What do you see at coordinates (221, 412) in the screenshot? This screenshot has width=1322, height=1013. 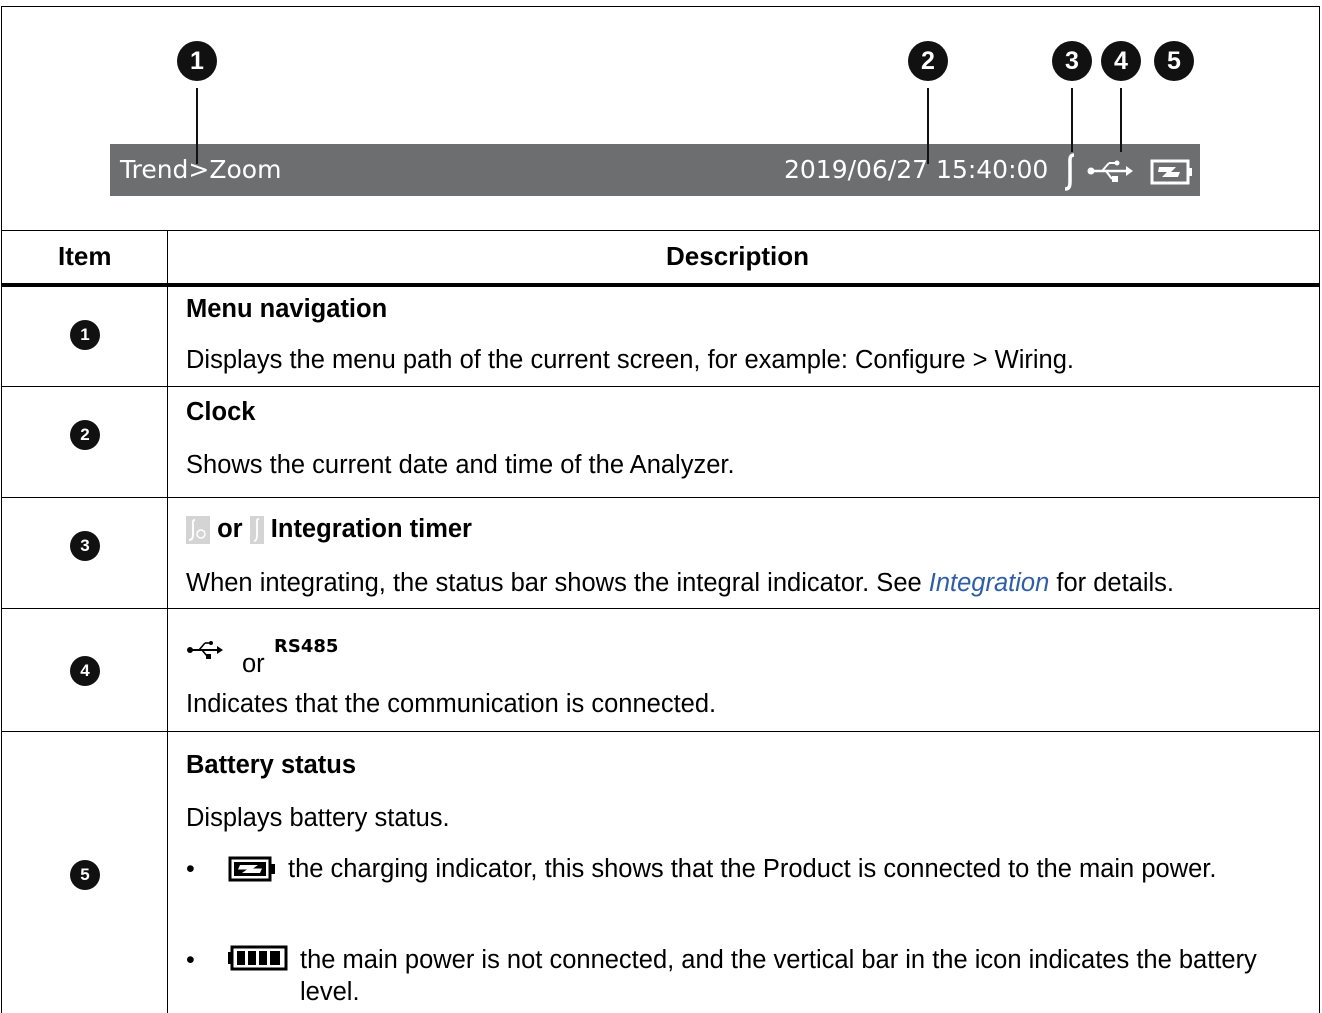 I see `row-2-title: Clock` at bounding box center [221, 412].